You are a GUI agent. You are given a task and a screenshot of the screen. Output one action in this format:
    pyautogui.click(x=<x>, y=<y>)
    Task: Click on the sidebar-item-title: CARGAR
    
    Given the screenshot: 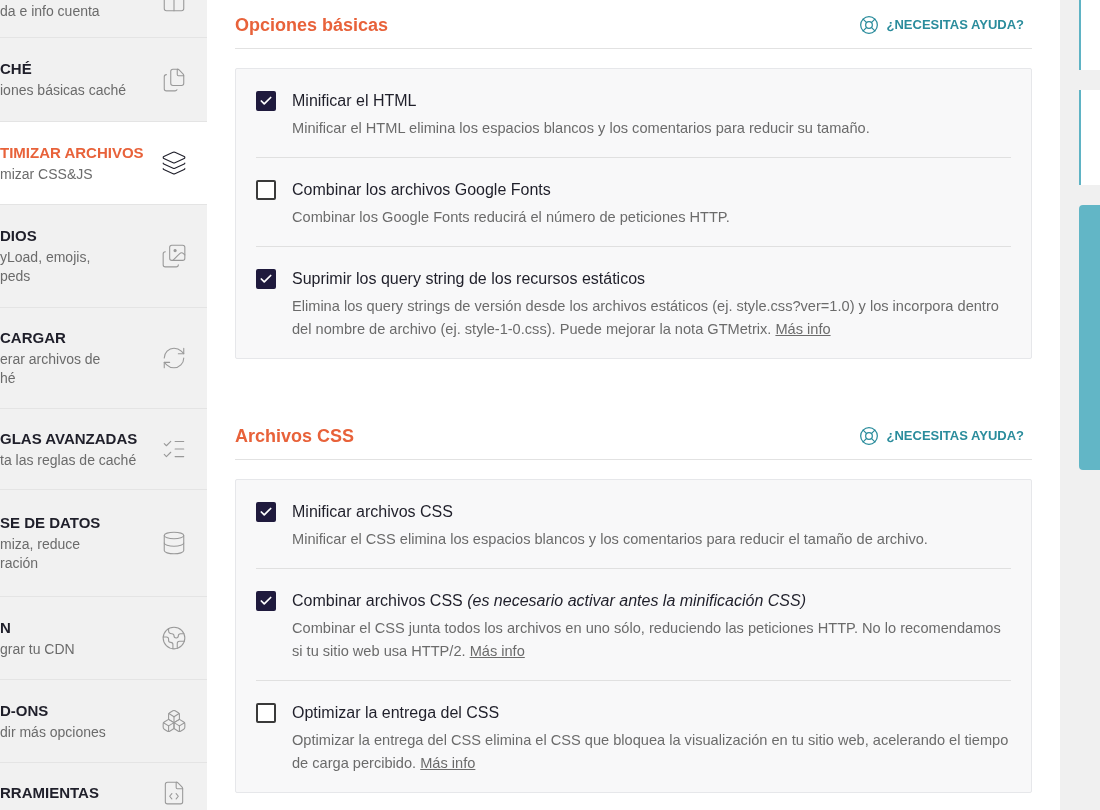 What is the action you would take?
    pyautogui.click(x=33, y=338)
    